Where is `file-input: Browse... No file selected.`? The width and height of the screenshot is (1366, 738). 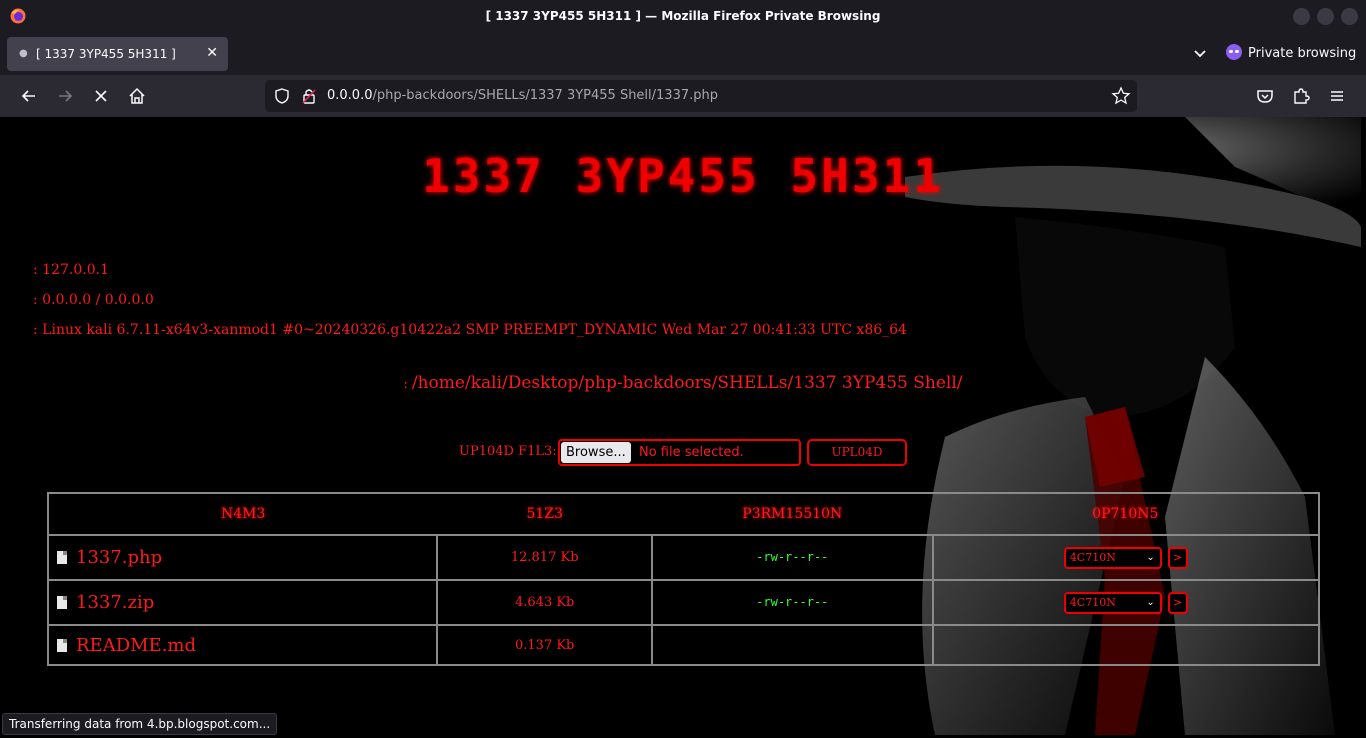 file-input: Browse... No file selected. is located at coordinates (679, 452).